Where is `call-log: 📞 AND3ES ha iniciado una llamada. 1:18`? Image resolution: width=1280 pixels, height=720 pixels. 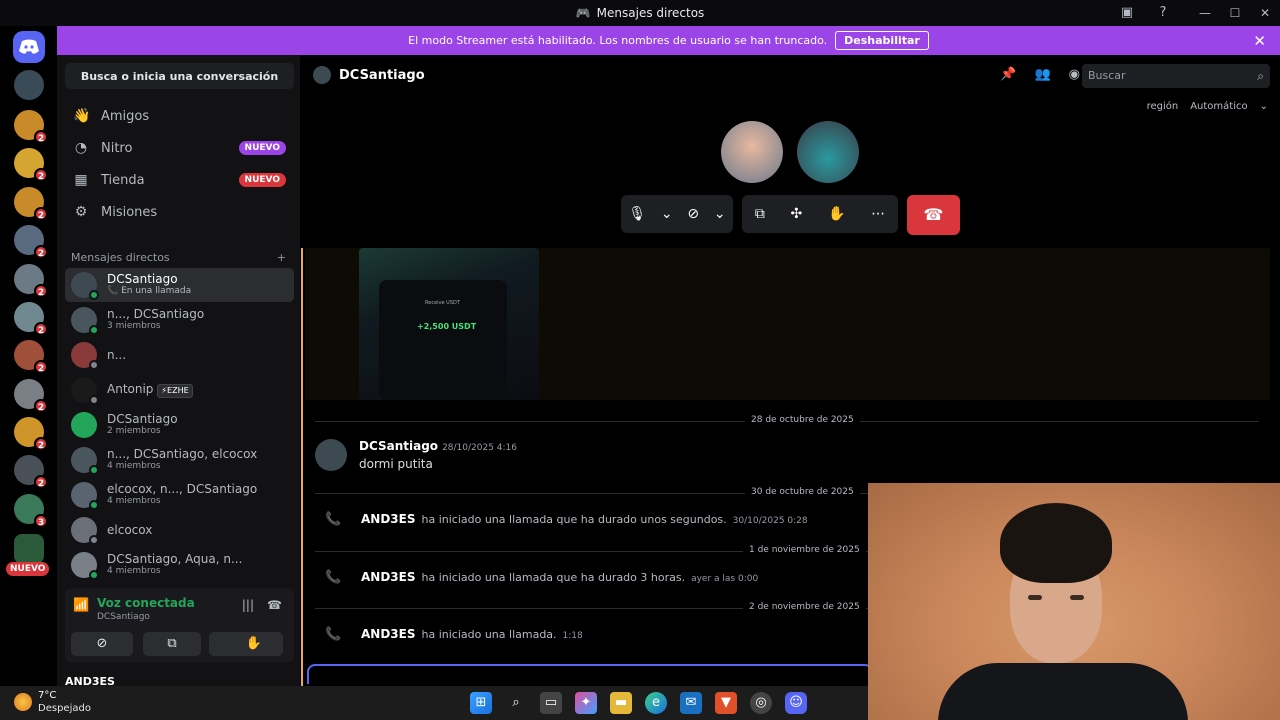
call-log: 📞 AND3ES ha iniciado una llamada. 1:18 is located at coordinates (454, 634).